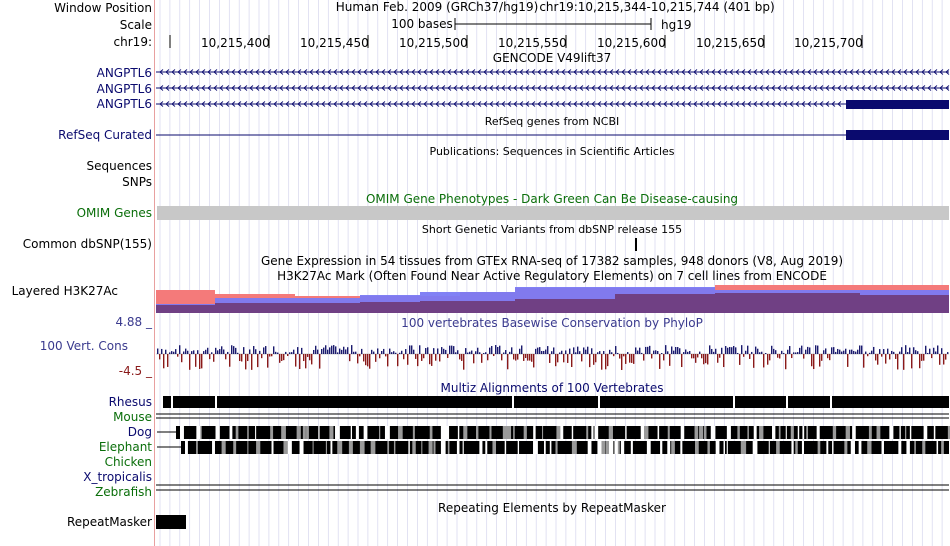 This screenshot has width=950, height=546. I want to click on ruler-tick-label: 10,215,550, so click(532, 43).